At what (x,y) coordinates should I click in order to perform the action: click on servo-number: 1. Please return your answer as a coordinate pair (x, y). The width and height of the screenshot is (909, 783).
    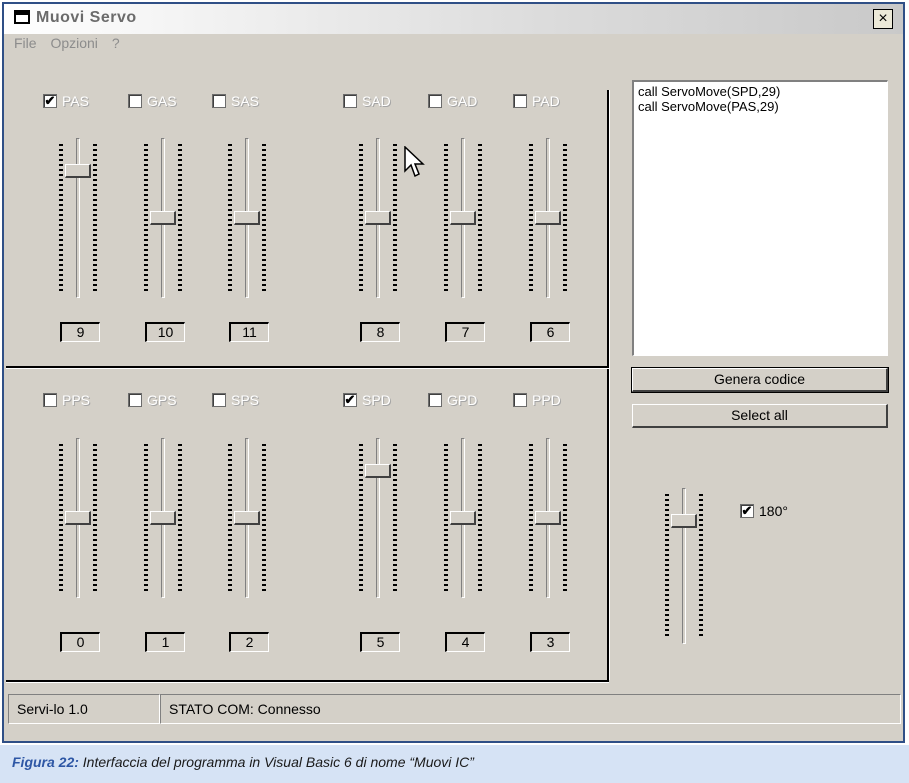
    Looking at the image, I should click on (165, 642).